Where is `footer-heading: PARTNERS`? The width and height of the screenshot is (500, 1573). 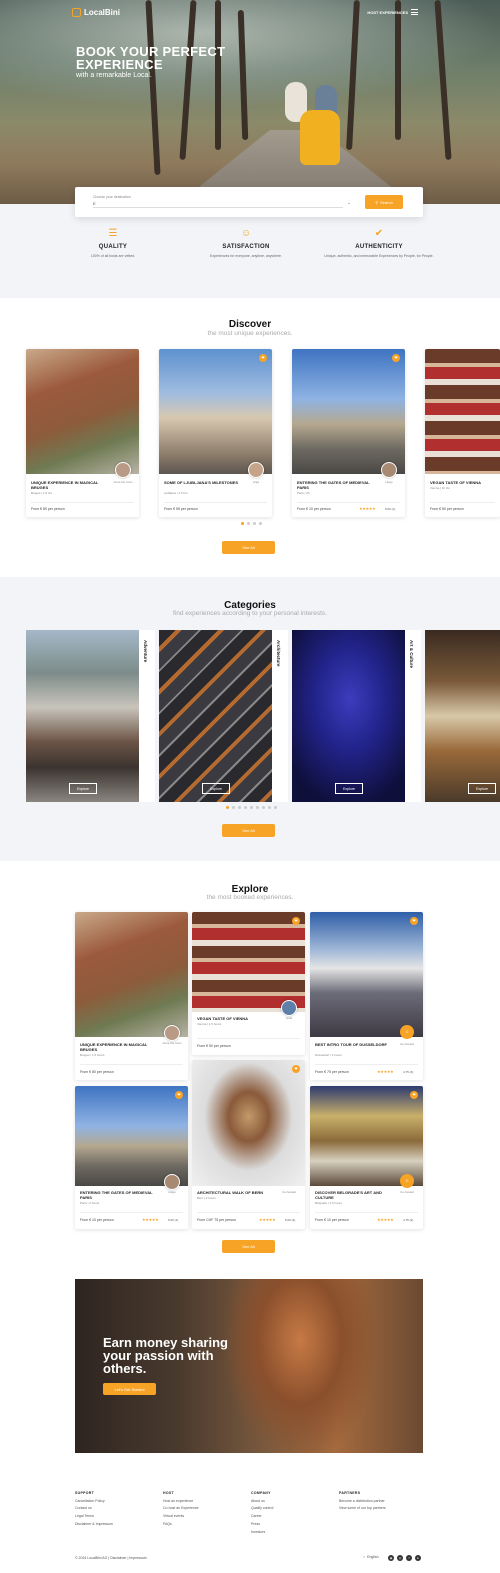
footer-heading: PARTNERS is located at coordinates (350, 1493).